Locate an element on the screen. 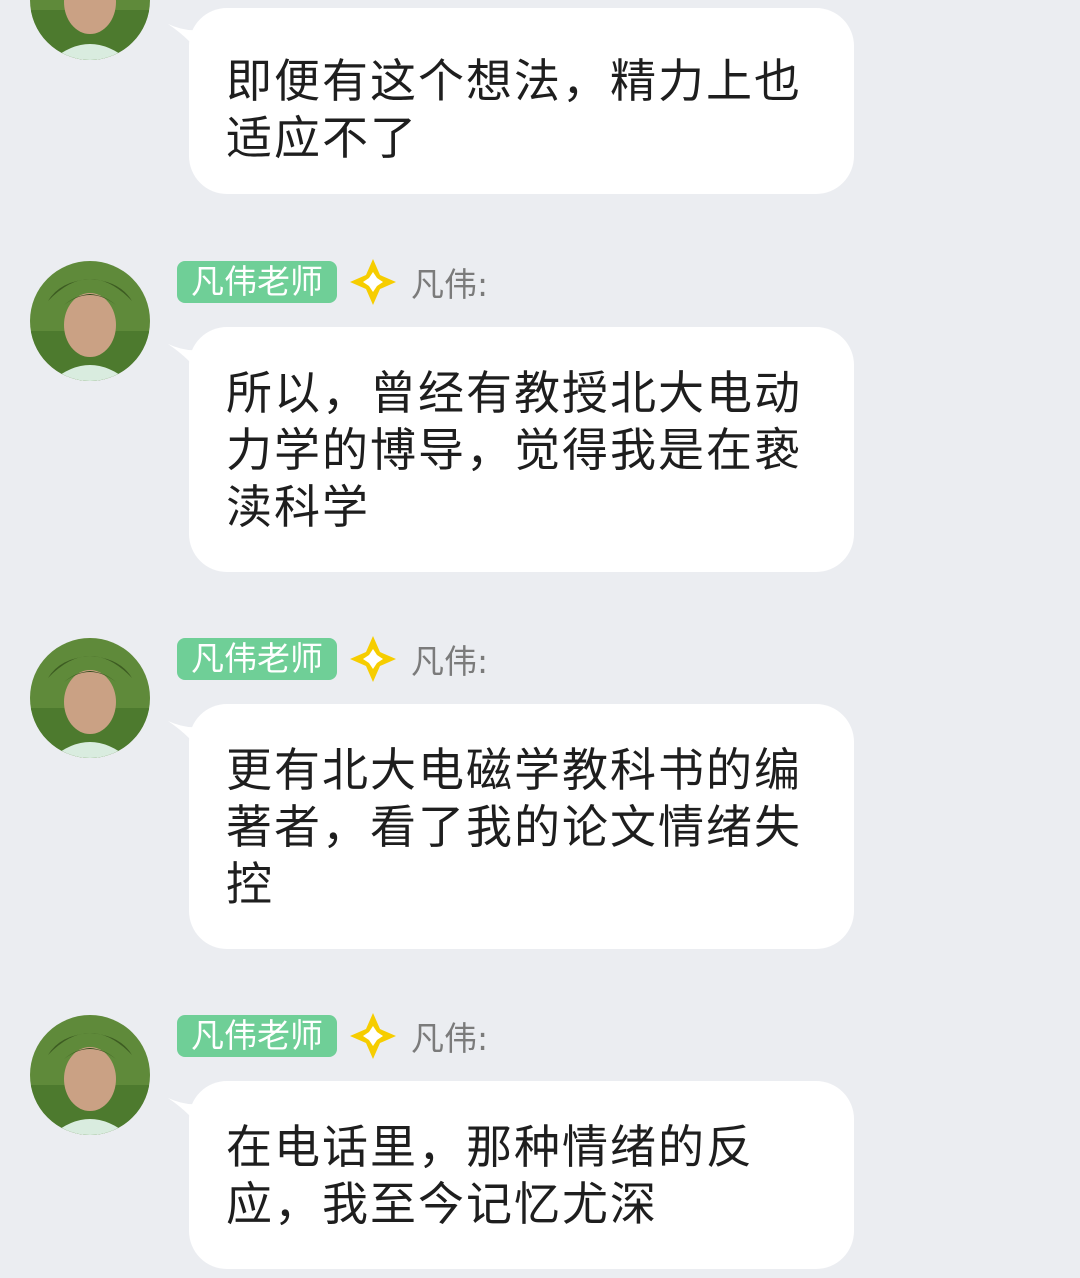 The image size is (1080, 1278). message-bubble: 在电话里，那种情绪的反应，我至今记忆尤深 is located at coordinates (521, 1175).